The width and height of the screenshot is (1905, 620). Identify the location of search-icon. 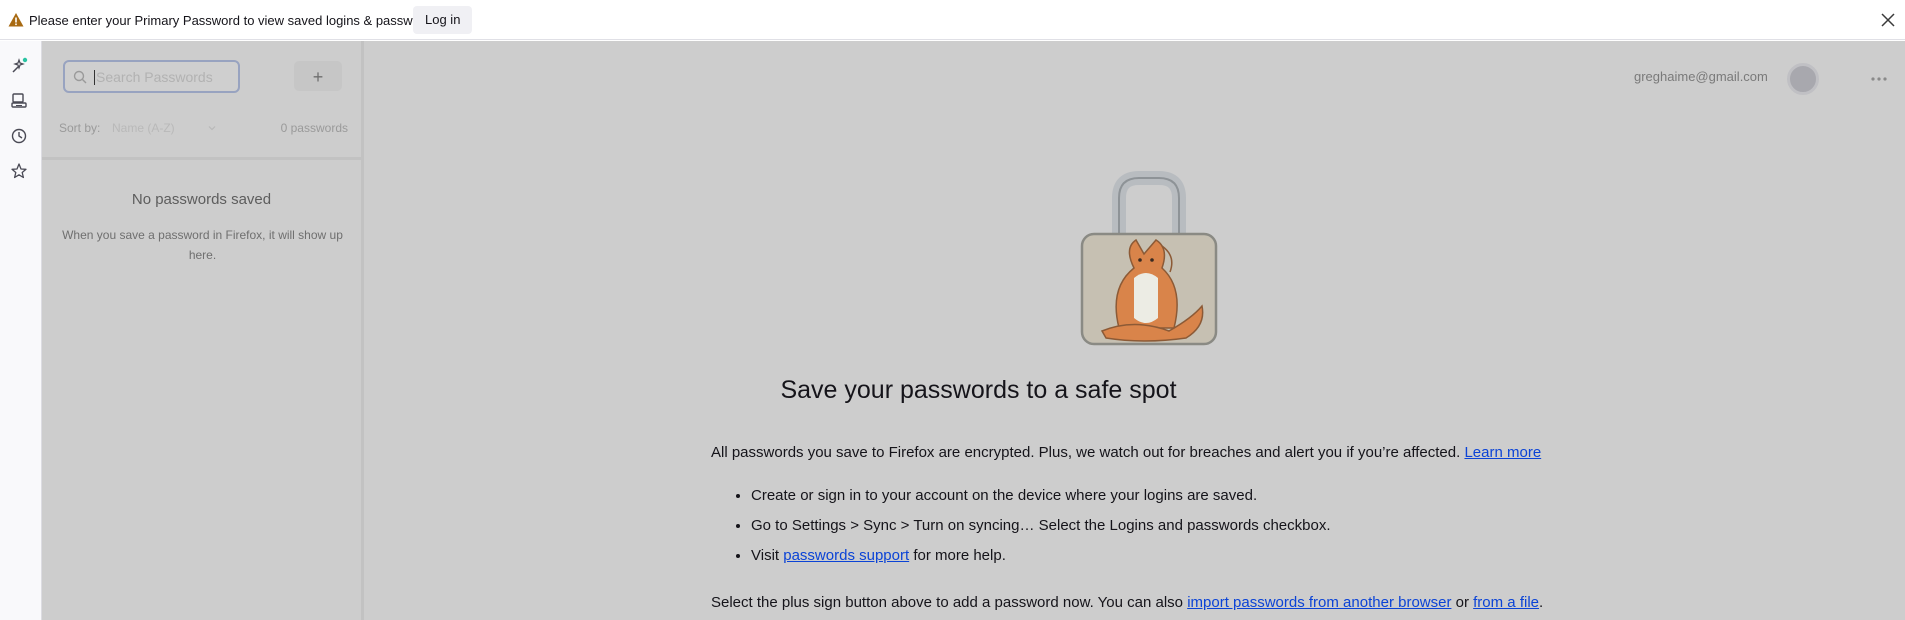
(80, 77).